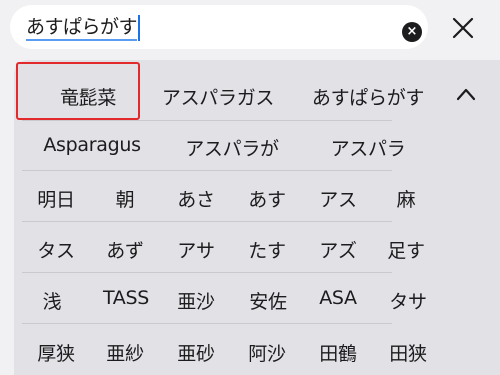 Image resolution: width=500 pixels, height=375 pixels. Describe the element at coordinates (232, 147) in the screenshot. I see `candidate-item: アスパラが` at that location.